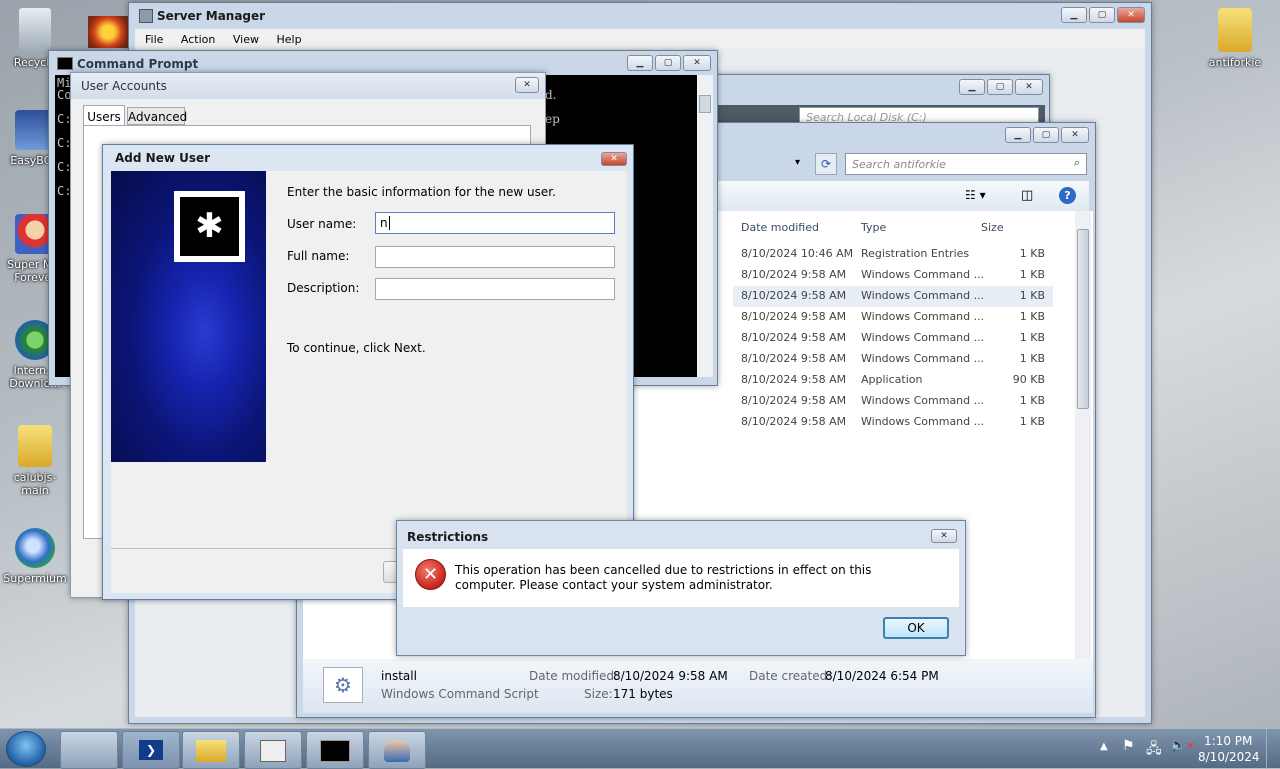 The width and height of the screenshot is (1280, 769). What do you see at coordinates (35, 578) in the screenshot?
I see `supermium-label: Supermium` at bounding box center [35, 578].